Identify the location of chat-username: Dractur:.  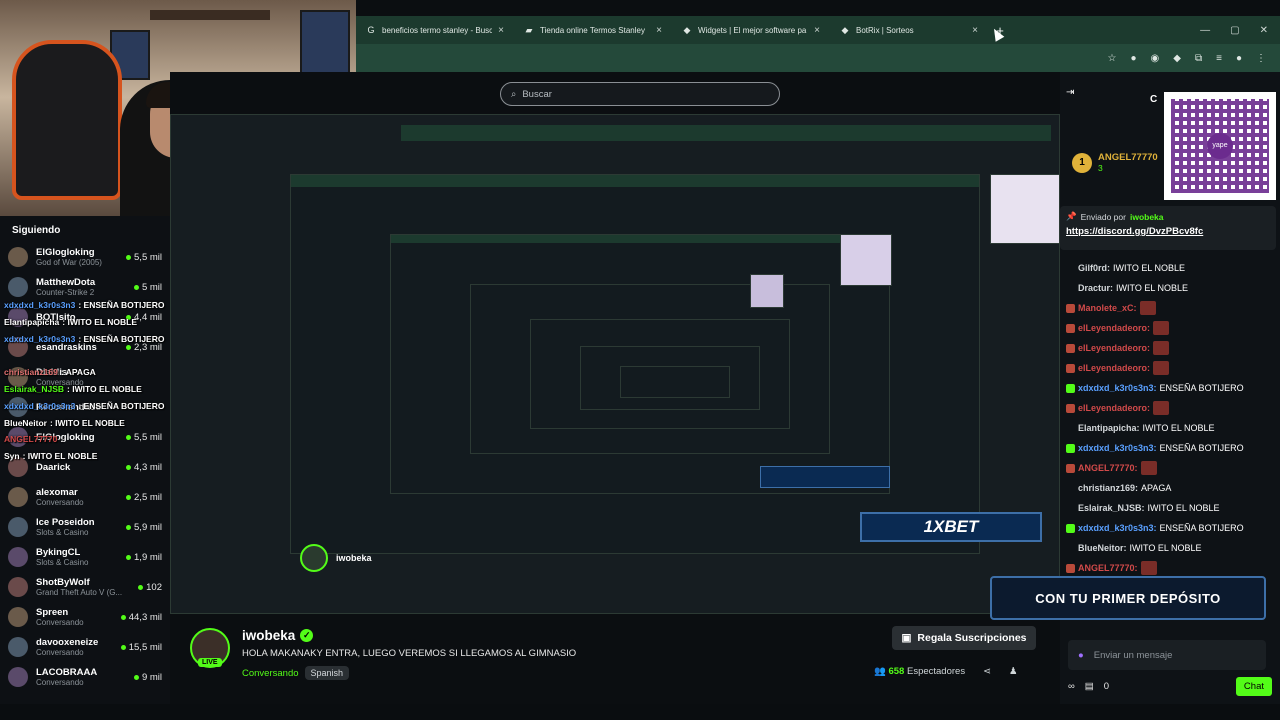
(1095, 288).